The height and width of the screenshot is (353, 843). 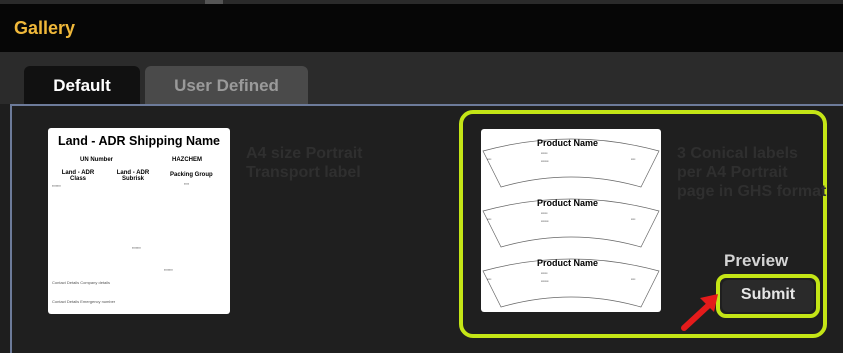 What do you see at coordinates (187, 160) in the screenshot?
I see `label-preview-hazchem: HAZCHEM` at bounding box center [187, 160].